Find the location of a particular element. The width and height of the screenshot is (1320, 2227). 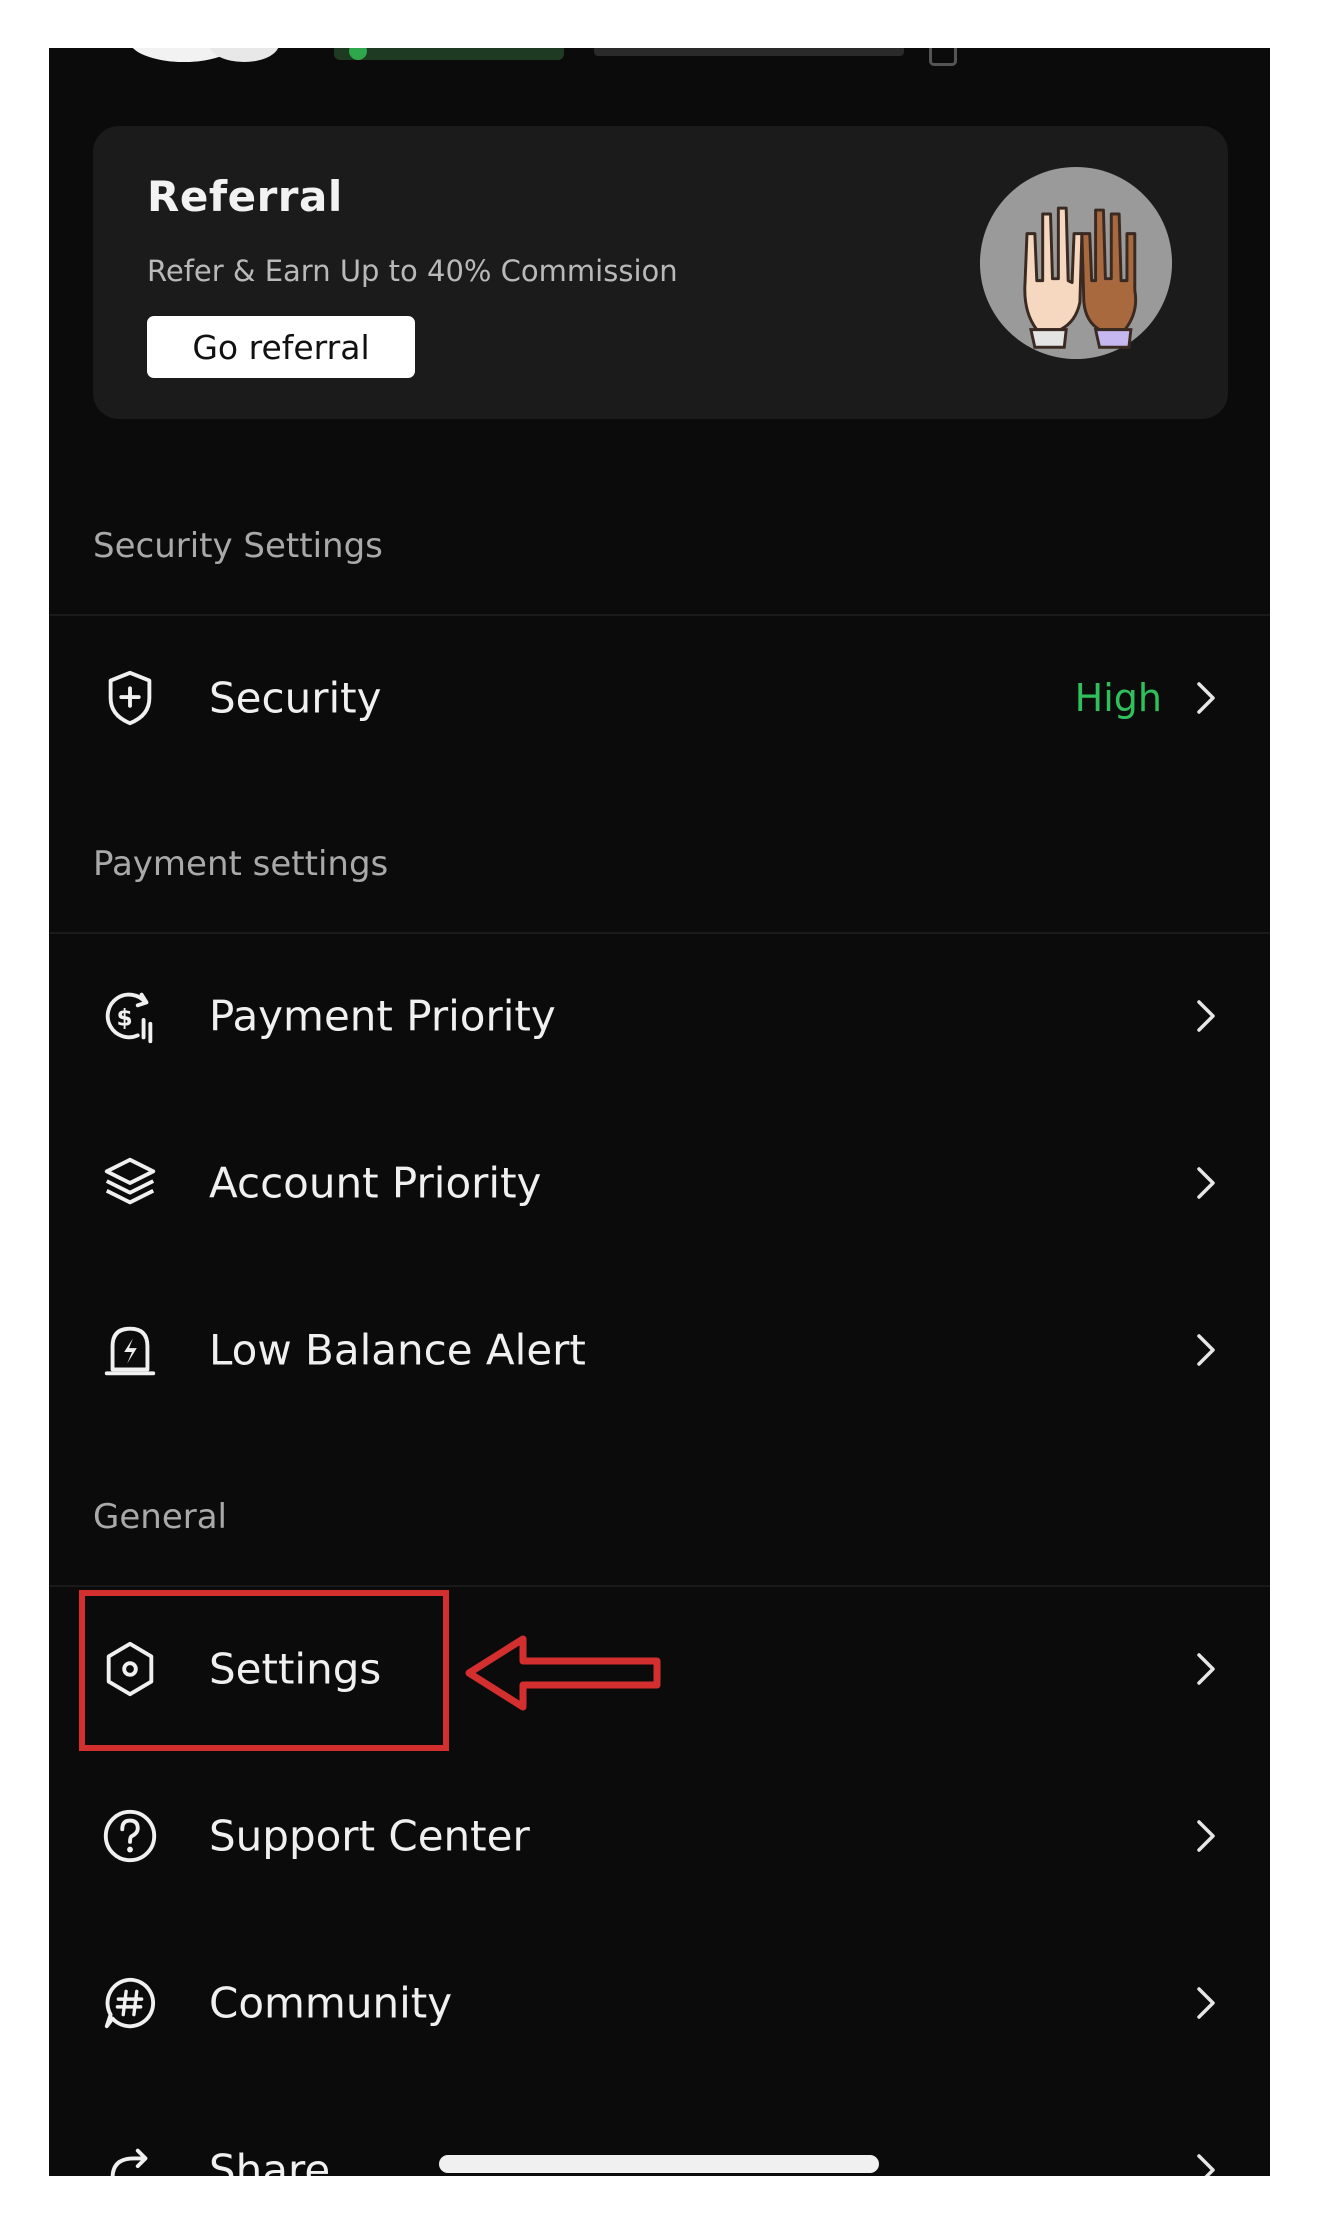

dollar-cycle-icon: $ is located at coordinates (130, 1016).